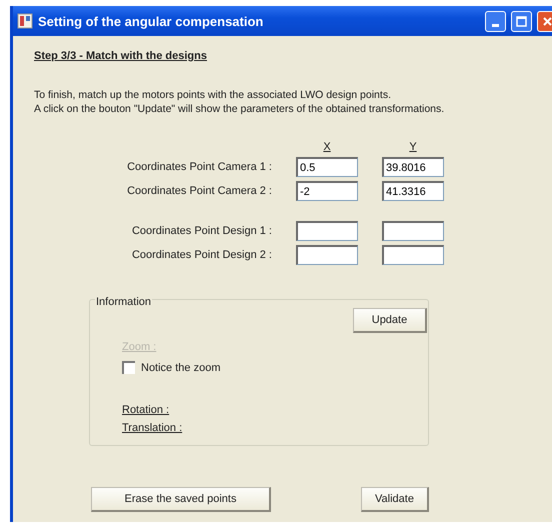  I want to click on input-field: 39.8016, so click(413, 167).